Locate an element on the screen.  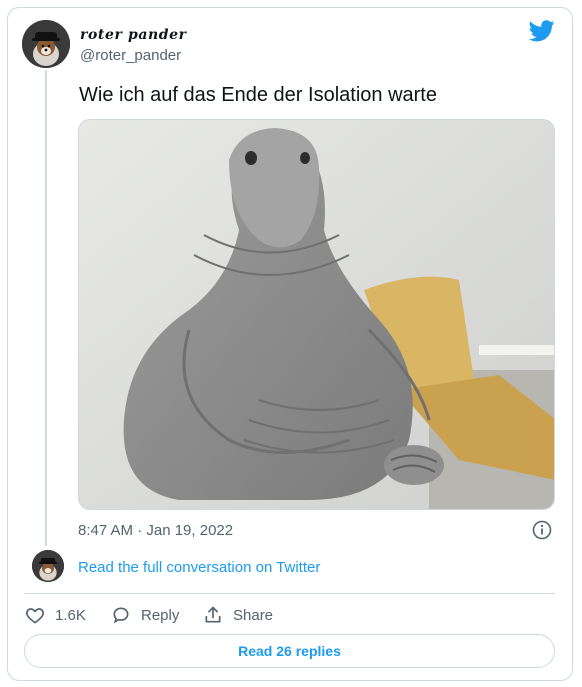
share-label: Share is located at coordinates (253, 615).